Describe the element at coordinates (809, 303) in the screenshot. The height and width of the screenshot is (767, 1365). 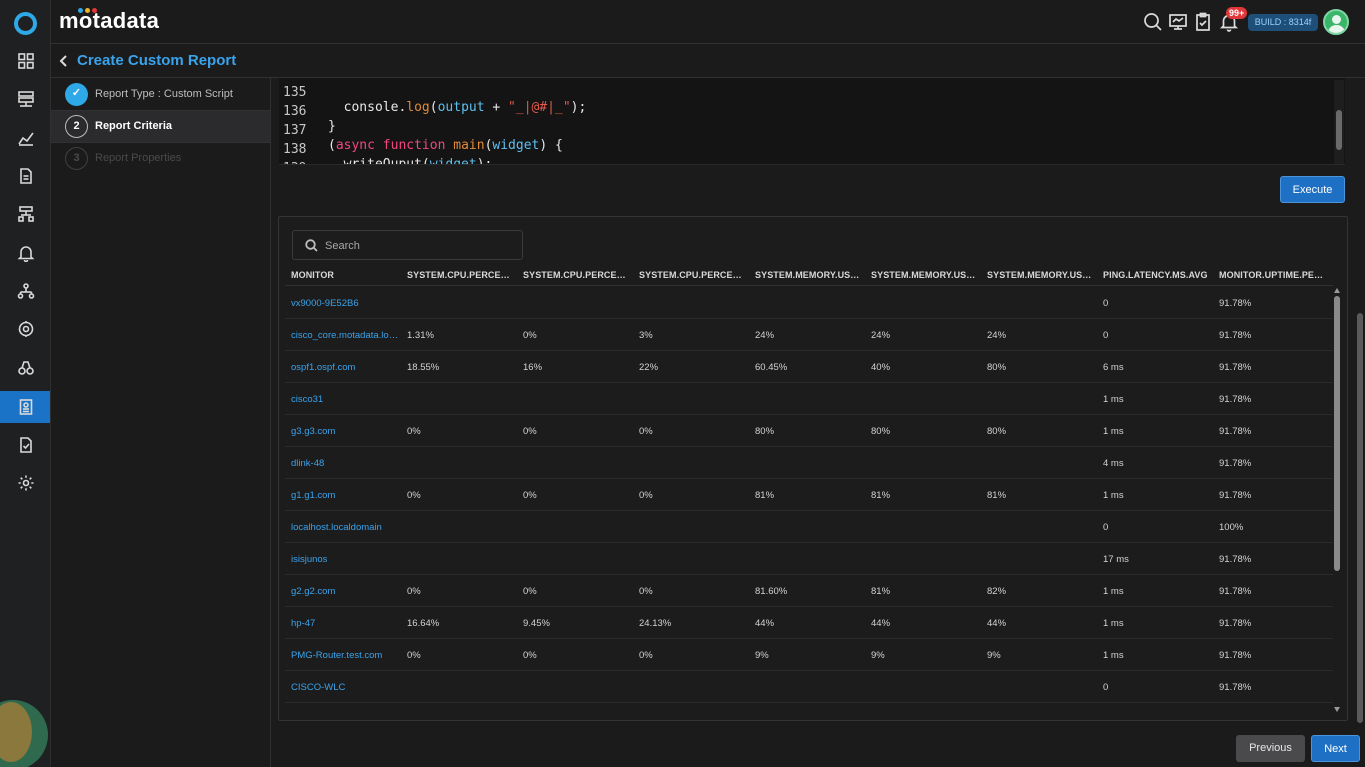
I see `table-row: vx9000-9E52B6 0 91.78%` at that location.